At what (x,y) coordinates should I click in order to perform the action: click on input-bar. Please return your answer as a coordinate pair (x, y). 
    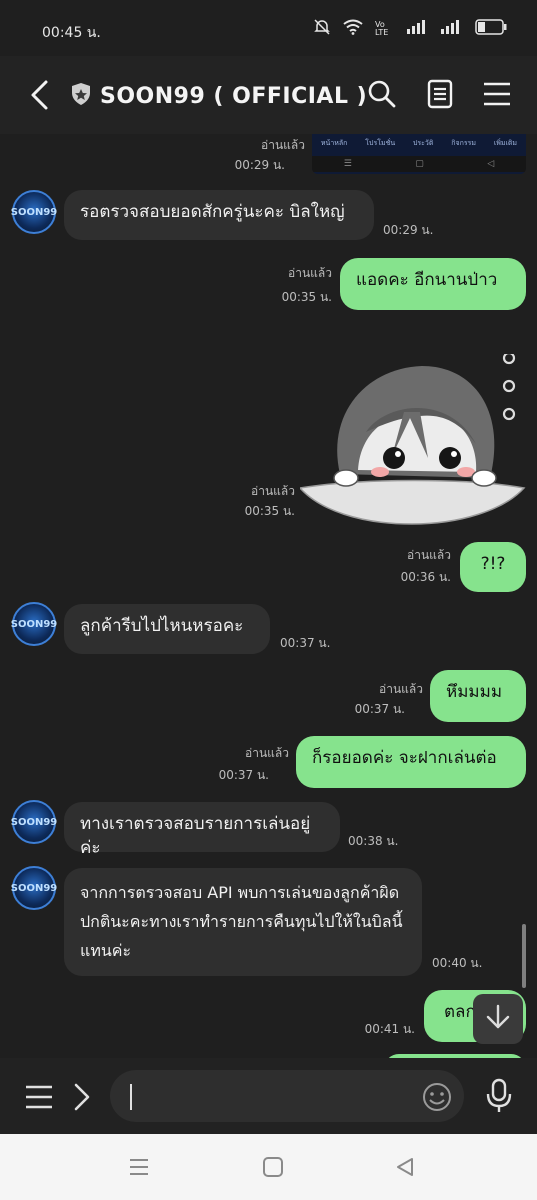
    Looking at the image, I should click on (268, 1096).